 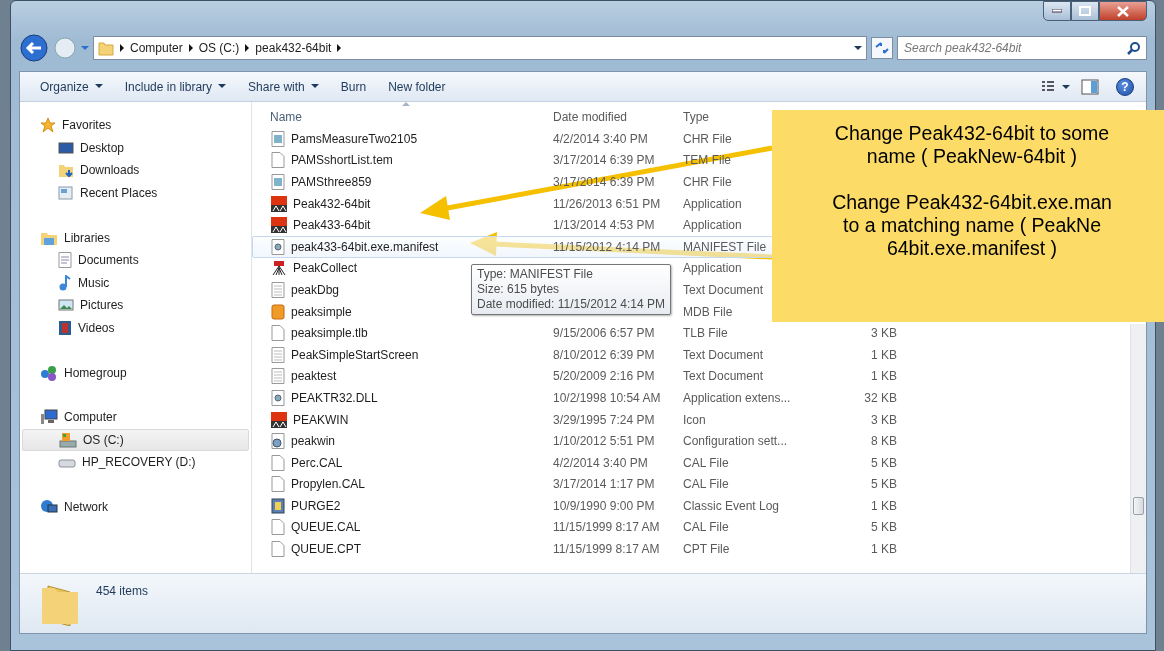 What do you see at coordinates (707, 182) in the screenshot?
I see `file-type: CHR File` at bounding box center [707, 182].